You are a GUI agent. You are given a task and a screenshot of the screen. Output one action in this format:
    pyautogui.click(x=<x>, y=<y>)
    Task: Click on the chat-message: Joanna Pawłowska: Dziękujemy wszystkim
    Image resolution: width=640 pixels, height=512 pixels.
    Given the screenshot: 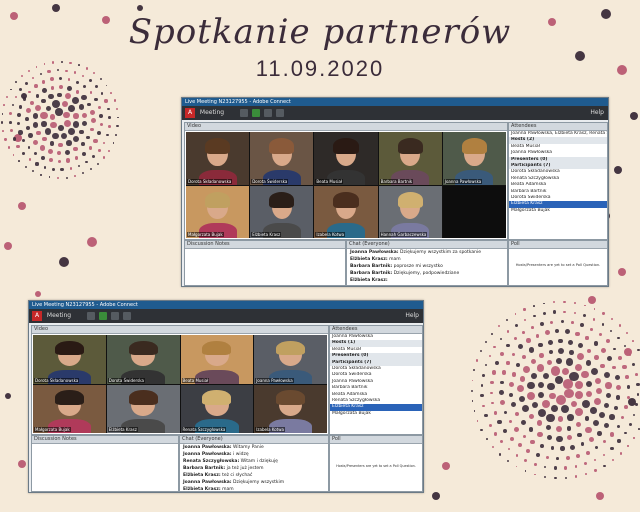 What is the action you would take?
    pyautogui.click(x=254, y=482)
    